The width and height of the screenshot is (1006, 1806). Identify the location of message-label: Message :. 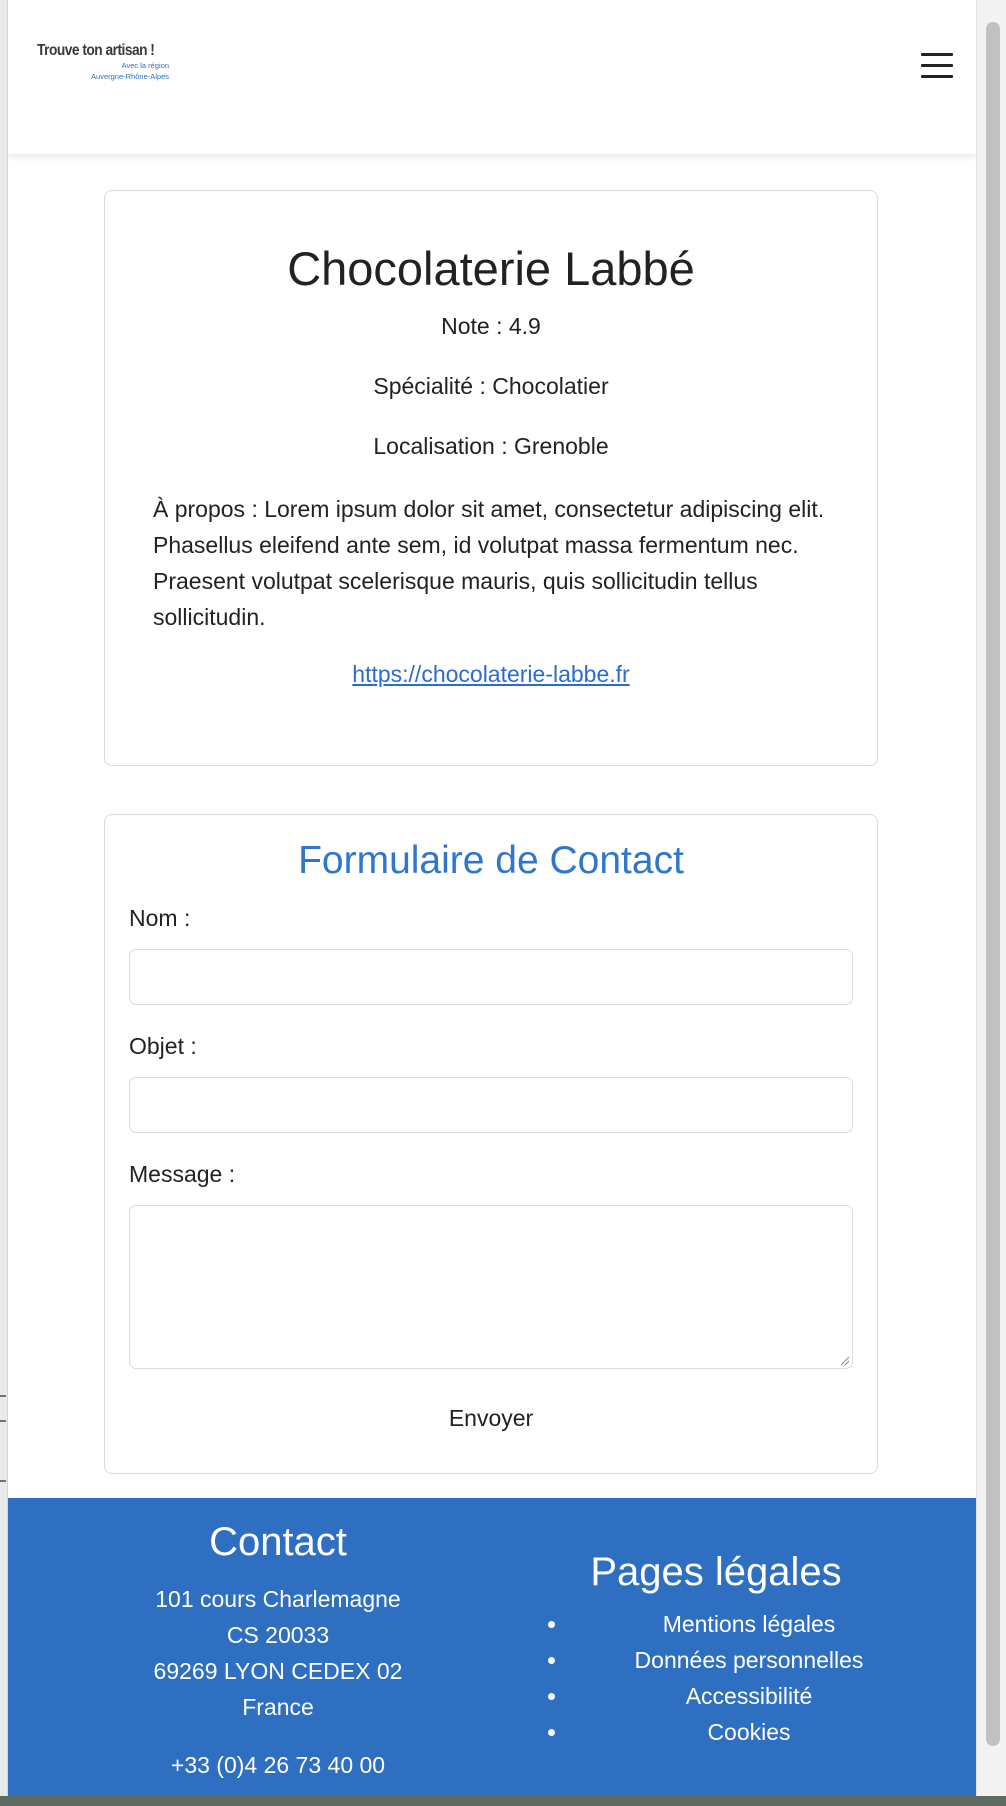
(182, 1174).